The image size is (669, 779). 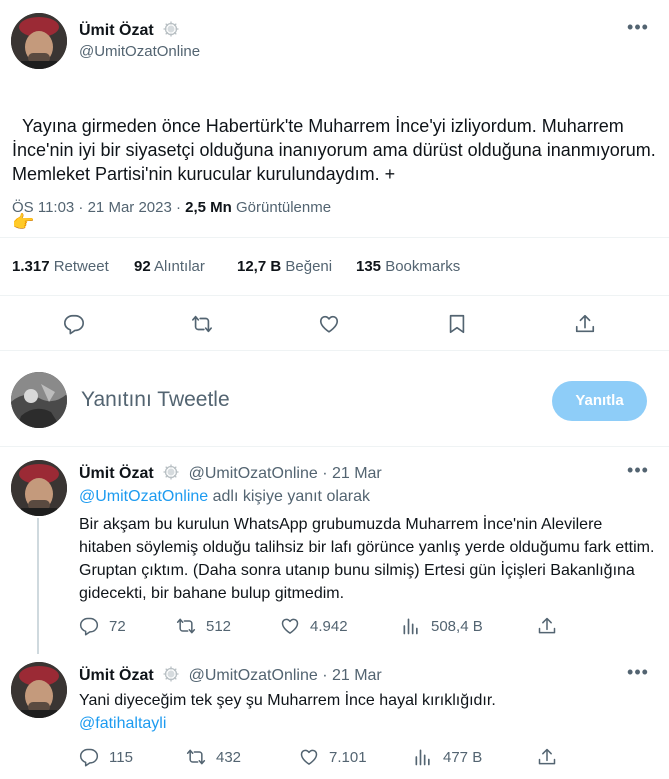 What do you see at coordinates (142, 266) in the screenshot?
I see `quotes-count: 92` at bounding box center [142, 266].